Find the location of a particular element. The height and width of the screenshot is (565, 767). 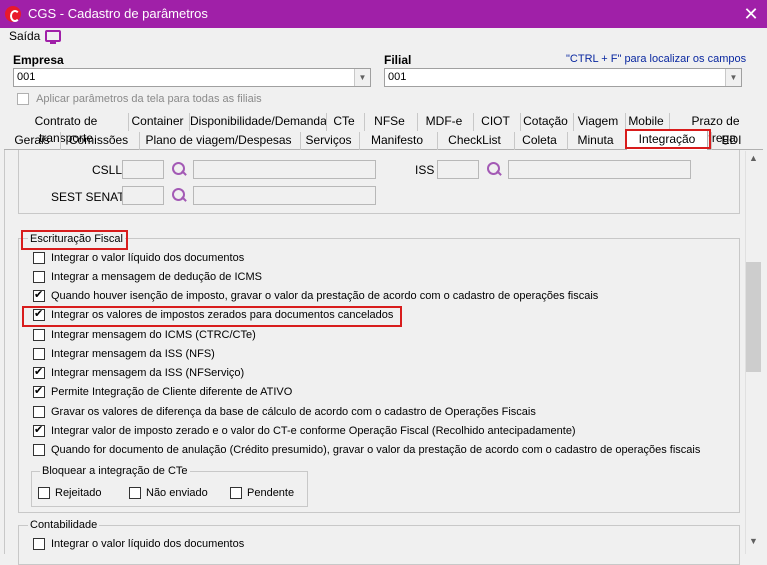

tab-contrato-transporte: Contrato de transporte is located at coordinates (66, 129).